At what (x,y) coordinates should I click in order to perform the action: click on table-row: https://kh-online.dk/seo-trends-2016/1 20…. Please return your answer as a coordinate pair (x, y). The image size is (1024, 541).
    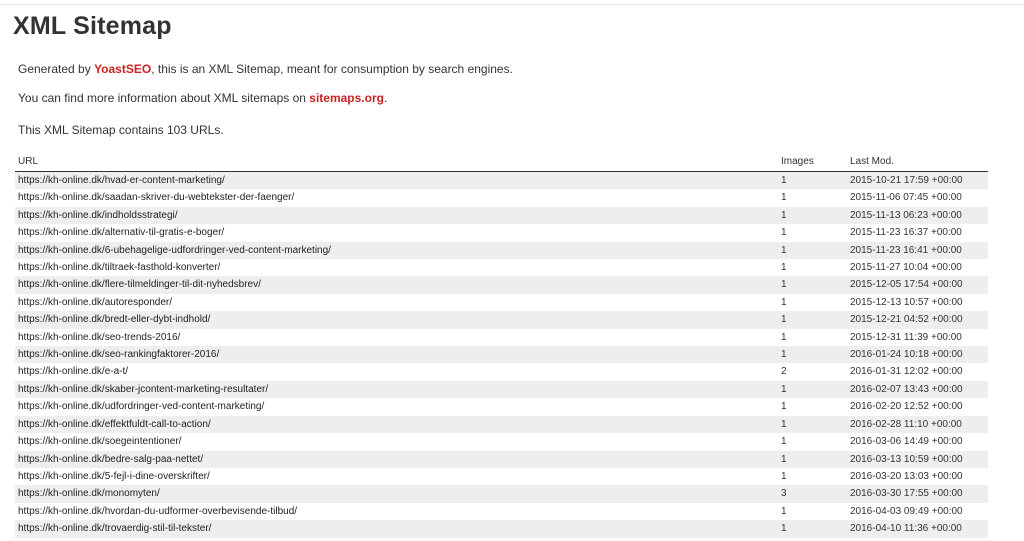
    Looking at the image, I should click on (501, 337).